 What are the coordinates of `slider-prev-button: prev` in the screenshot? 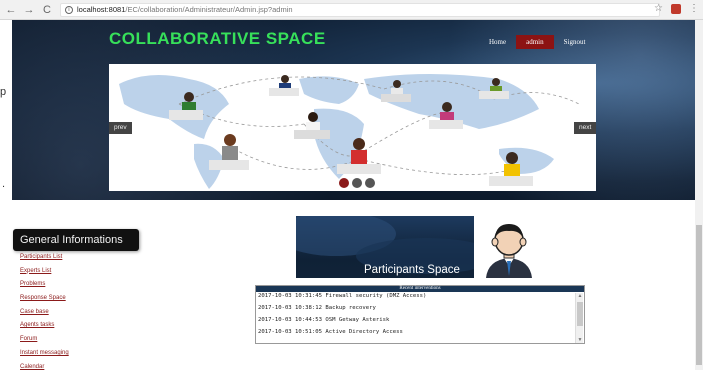 It's located at (120, 128).